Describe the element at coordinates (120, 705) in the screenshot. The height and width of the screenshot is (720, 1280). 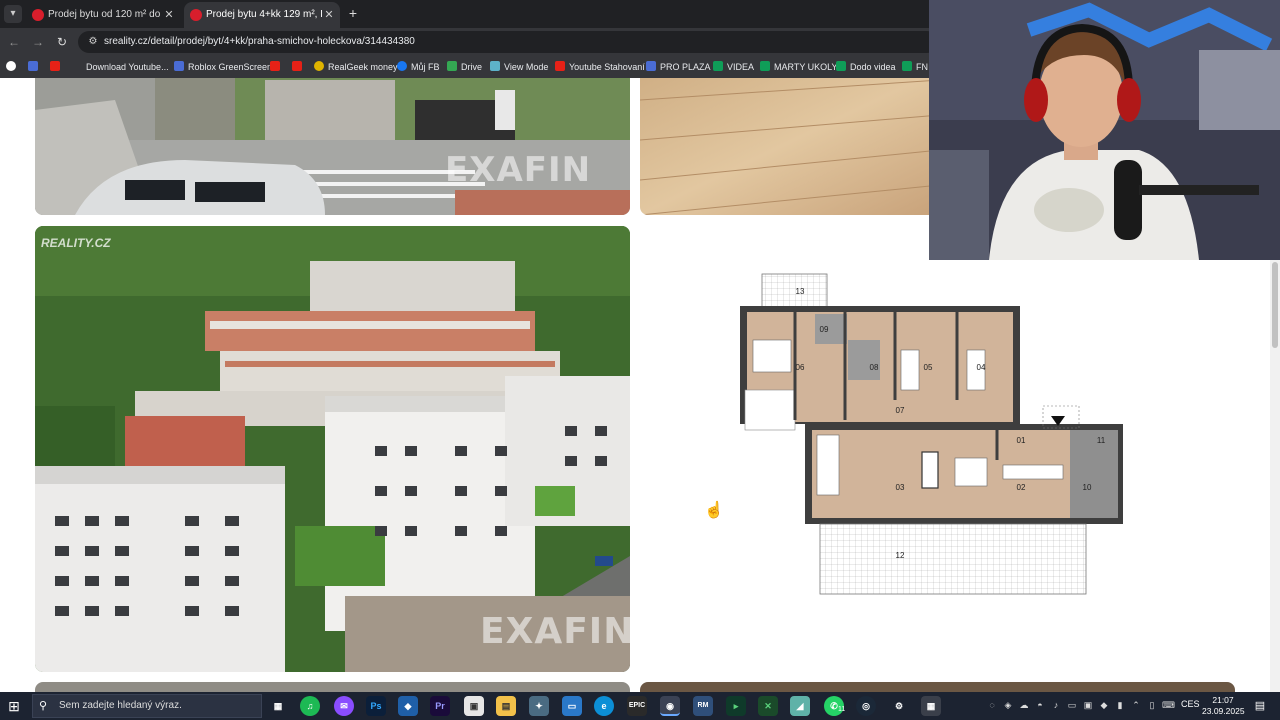
I see `taskbar-search-placeholder: Sem zadejte hledaný výraz.` at that location.